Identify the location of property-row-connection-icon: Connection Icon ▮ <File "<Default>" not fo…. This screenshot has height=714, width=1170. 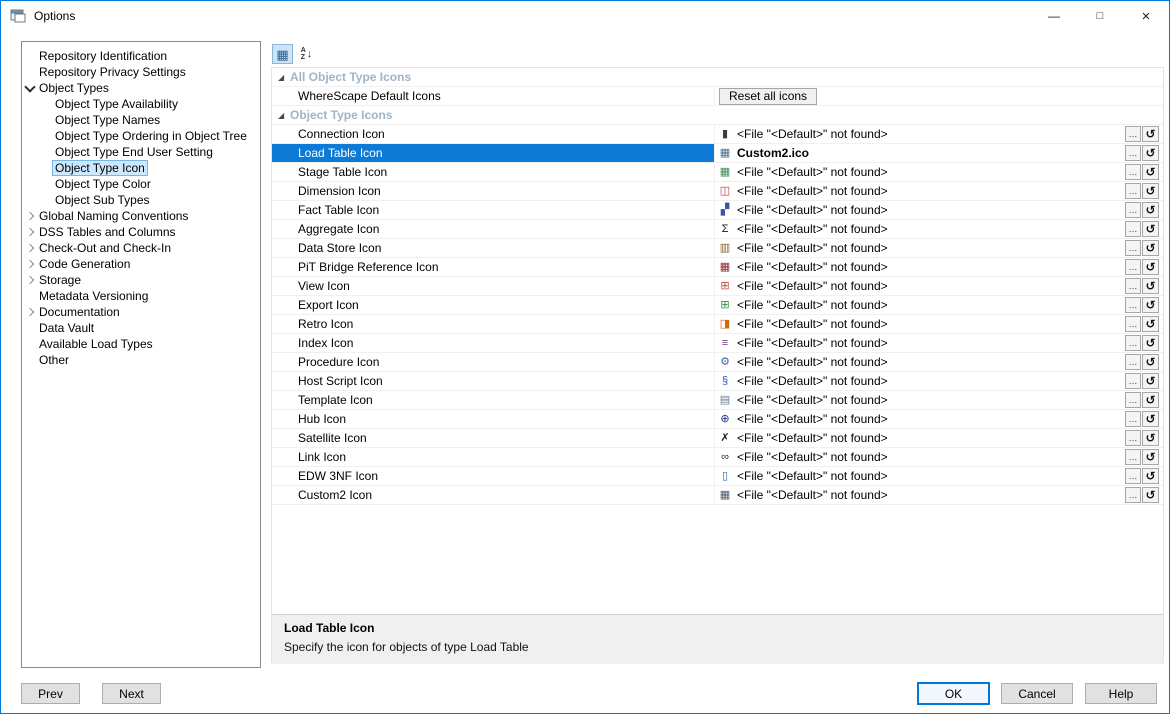
(717, 134).